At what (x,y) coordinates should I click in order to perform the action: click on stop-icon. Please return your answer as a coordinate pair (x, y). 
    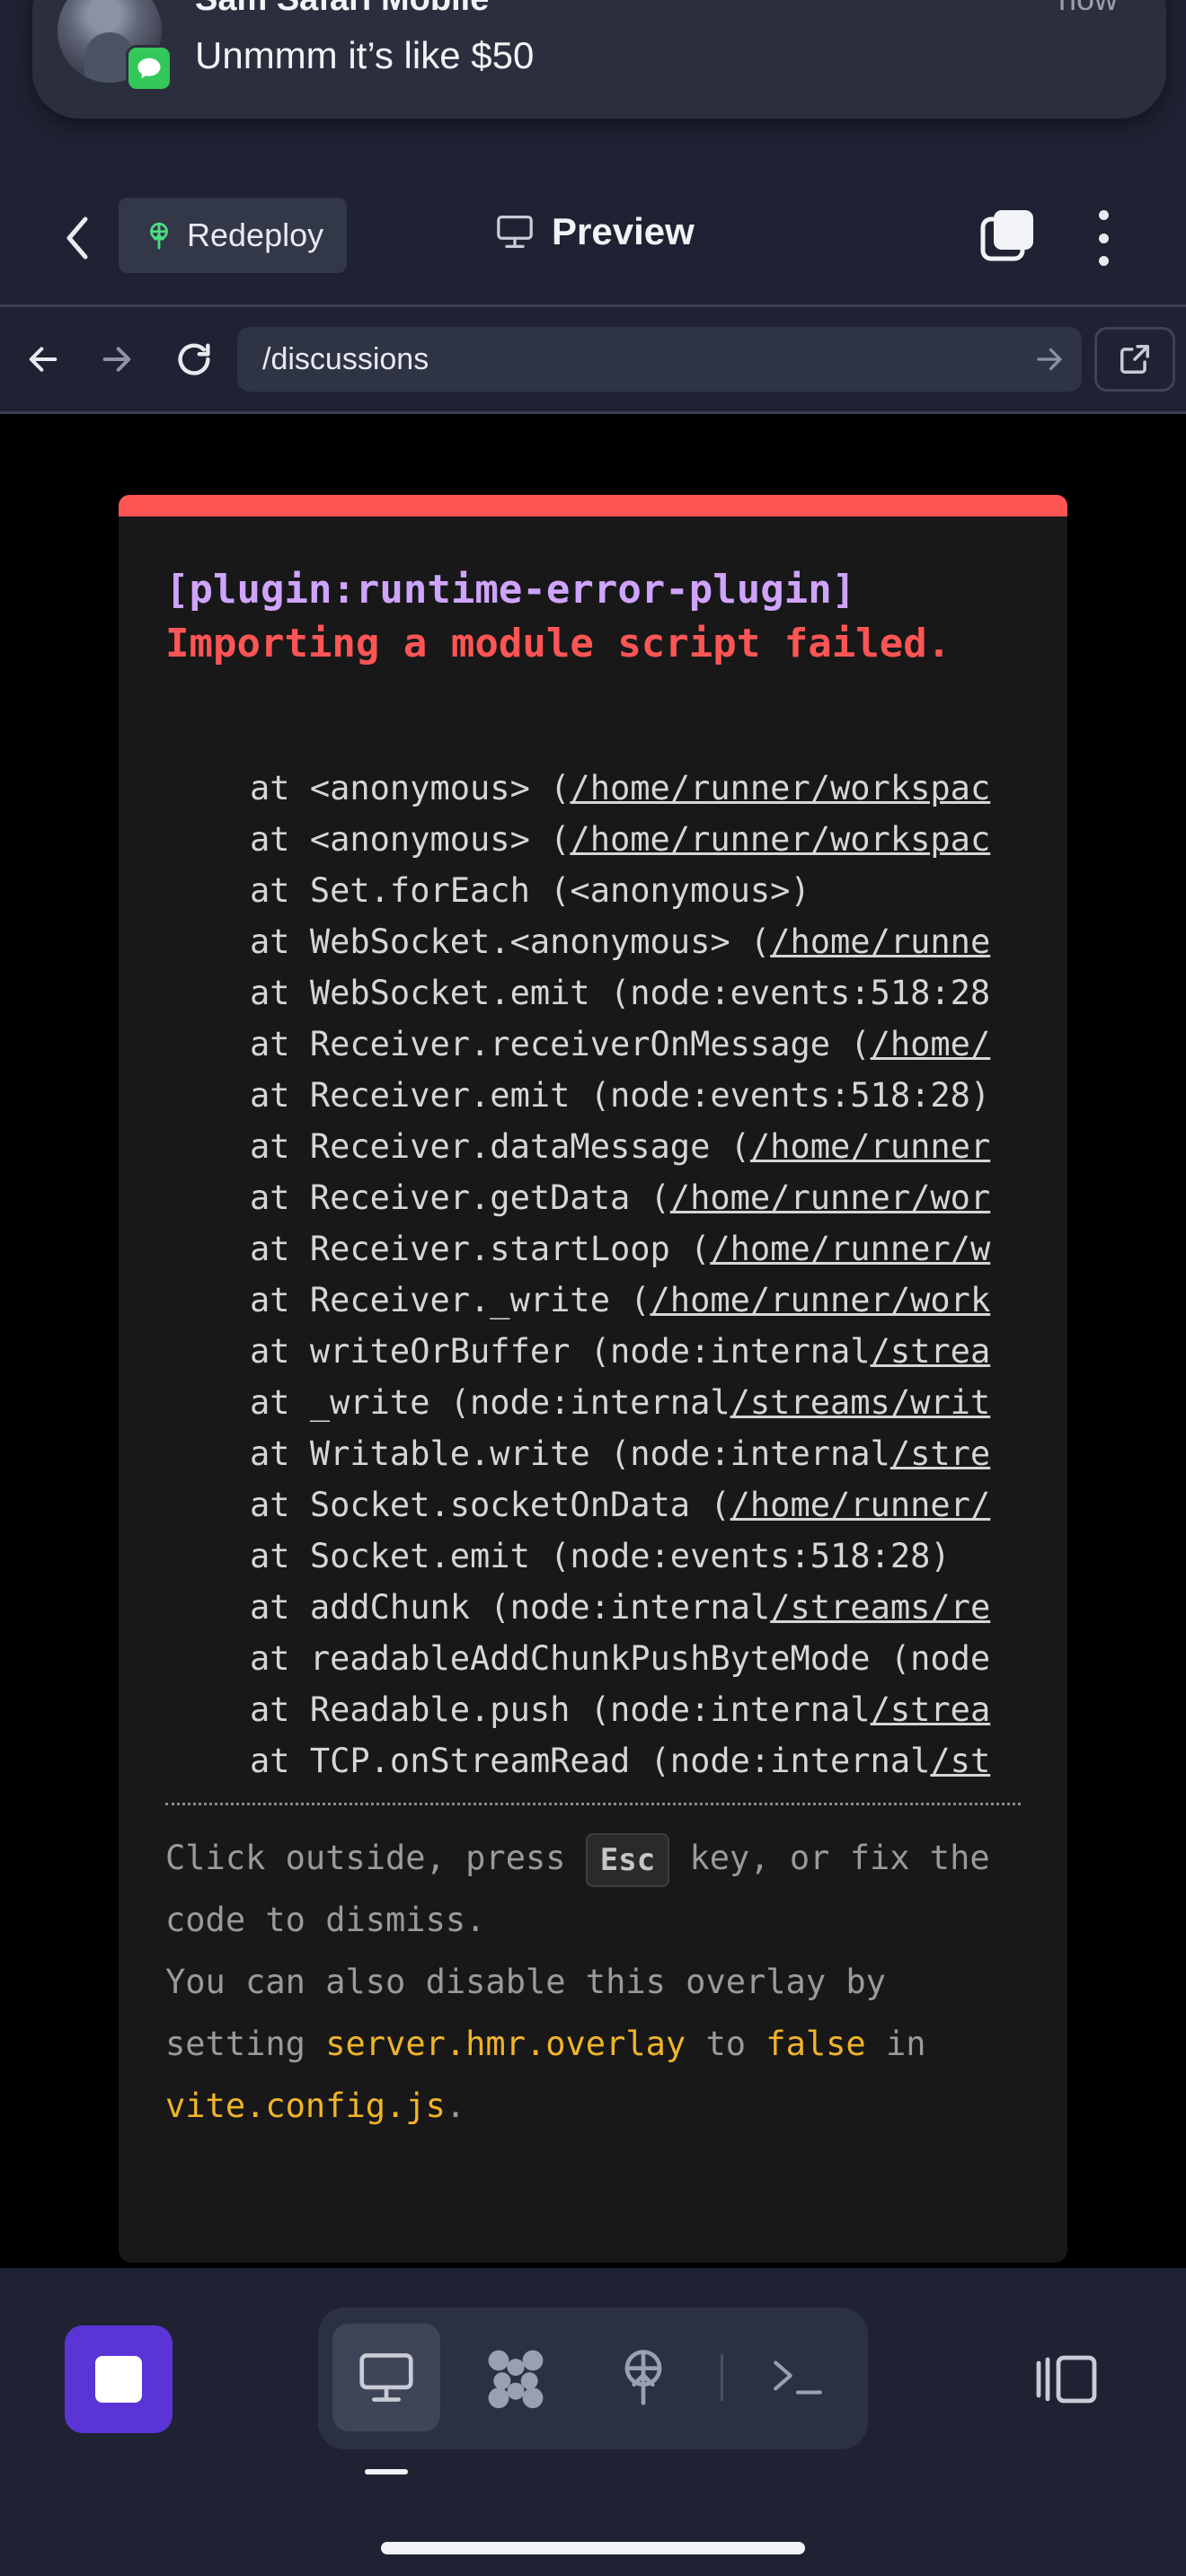
    Looking at the image, I should click on (118, 2379).